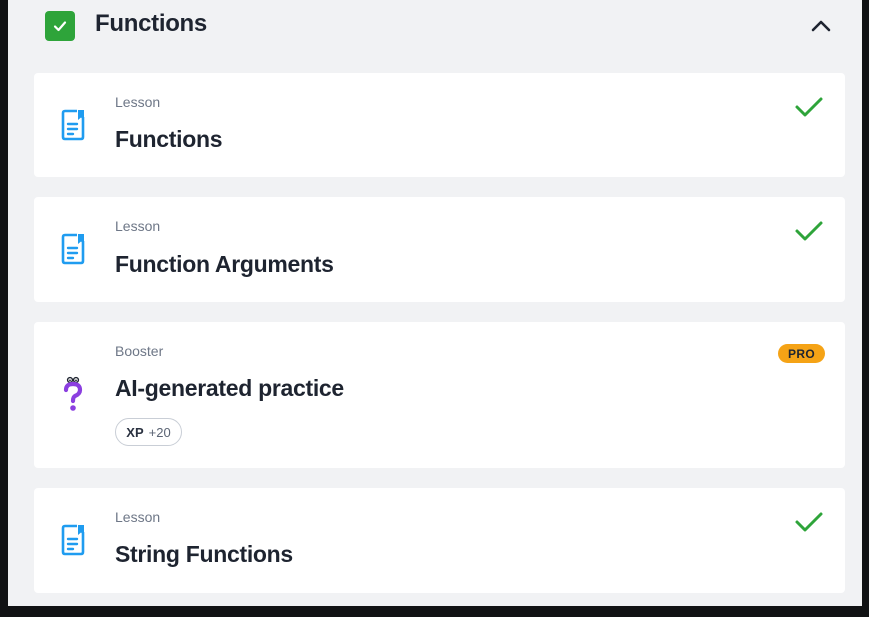 Image resolution: width=869 pixels, height=617 pixels. I want to click on section-completed-checkbox, so click(60, 26).